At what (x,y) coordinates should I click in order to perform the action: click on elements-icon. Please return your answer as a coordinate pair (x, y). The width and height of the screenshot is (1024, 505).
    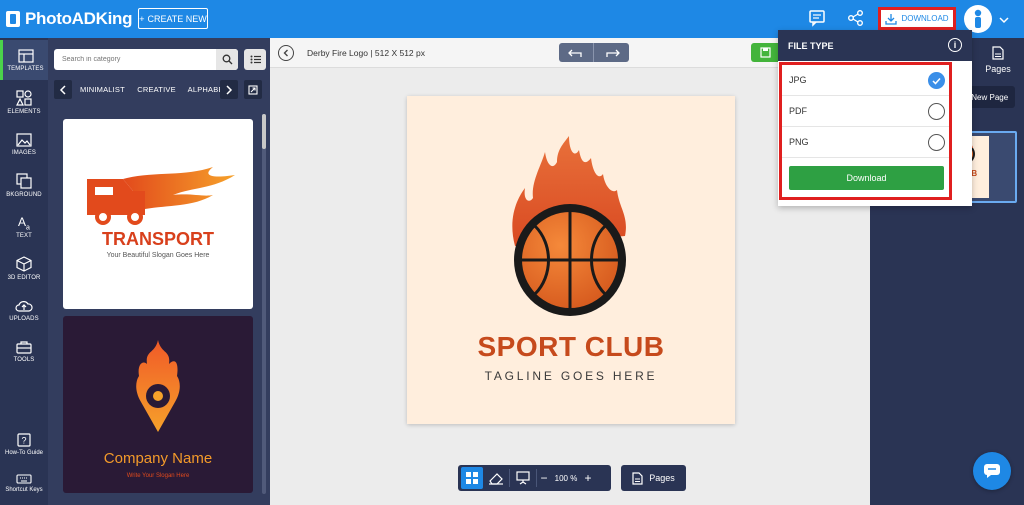
    Looking at the image, I should click on (24, 97).